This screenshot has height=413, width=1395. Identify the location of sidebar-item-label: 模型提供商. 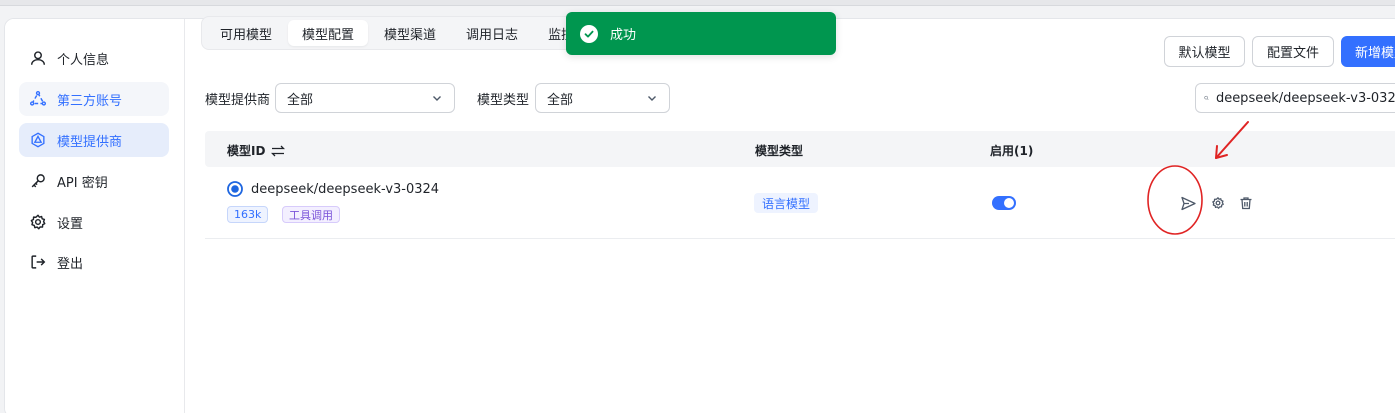
(90, 142).